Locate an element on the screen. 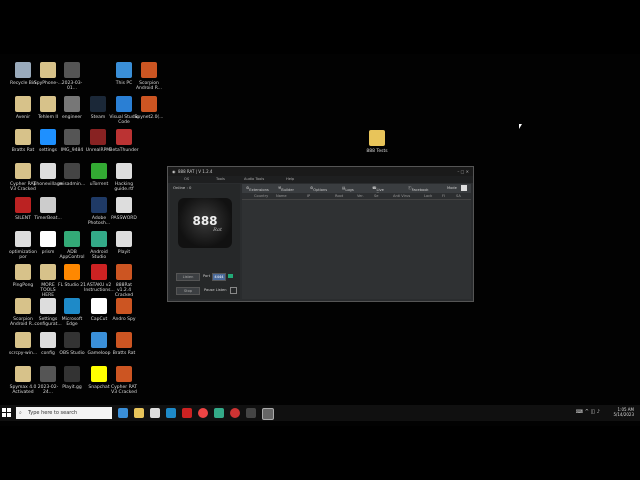 The image size is (640, 480). desktop-icon: ADB AppControl is located at coordinates (72, 245).